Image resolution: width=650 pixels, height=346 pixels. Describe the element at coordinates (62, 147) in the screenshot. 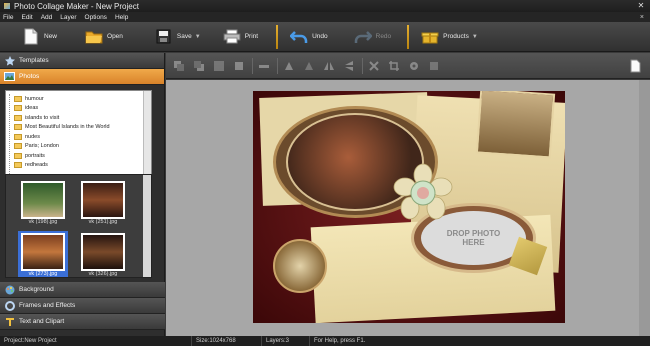

I see `tree-item: Paris; London` at that location.